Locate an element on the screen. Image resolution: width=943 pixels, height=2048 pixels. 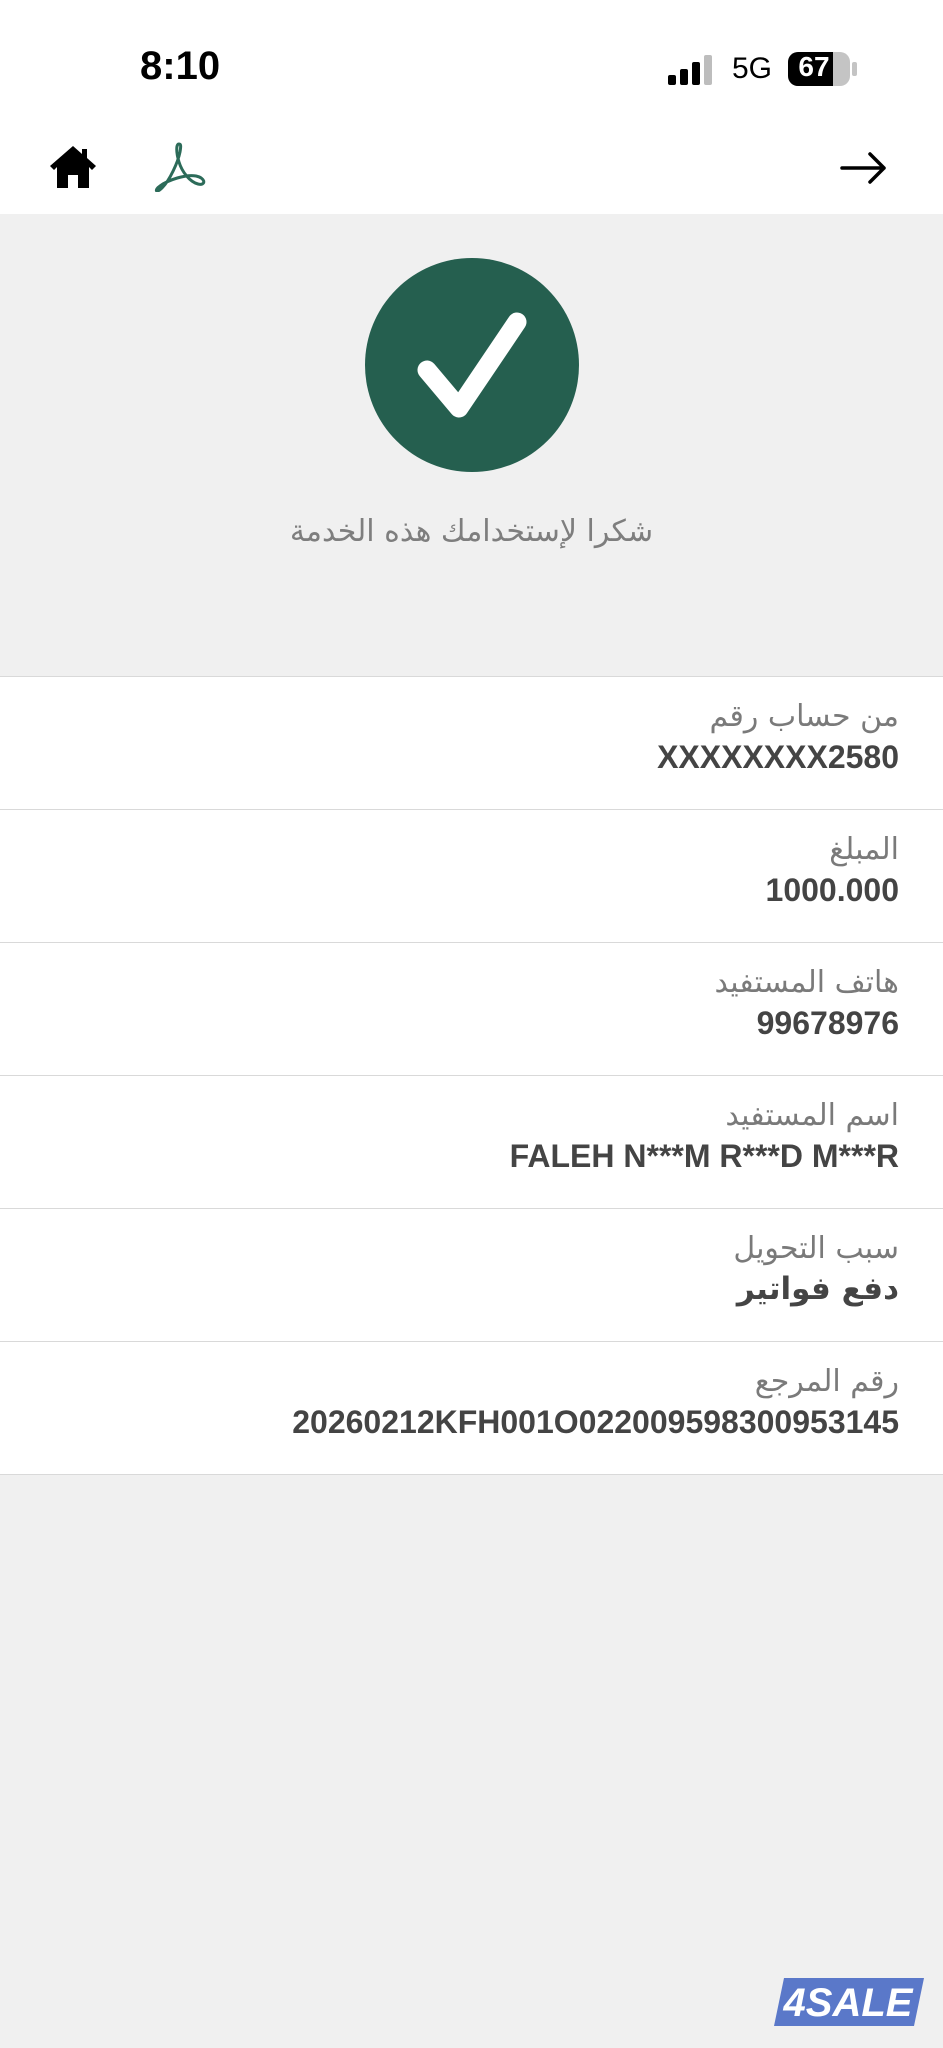
detail-row-from-account: من حساب رقم XXXXXXXX2580 is located at coordinates (471, 743).